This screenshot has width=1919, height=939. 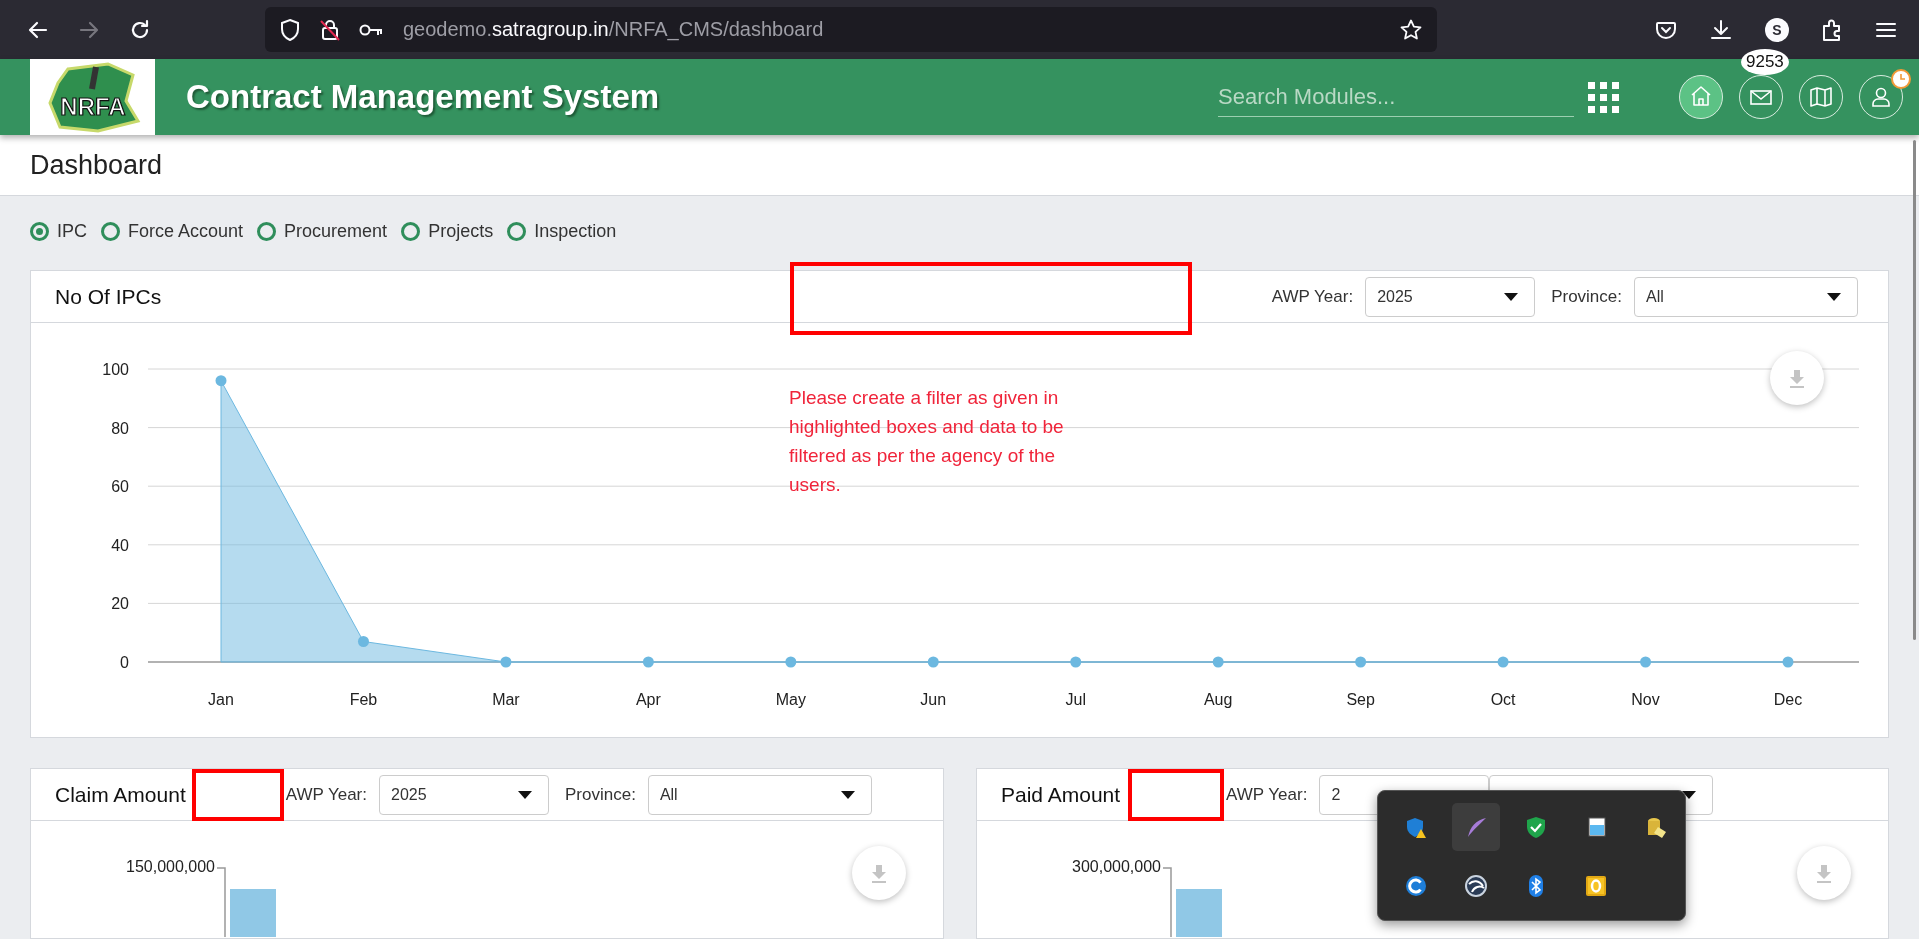 I want to click on x-axis-label: Dec, so click(x=1788, y=699).